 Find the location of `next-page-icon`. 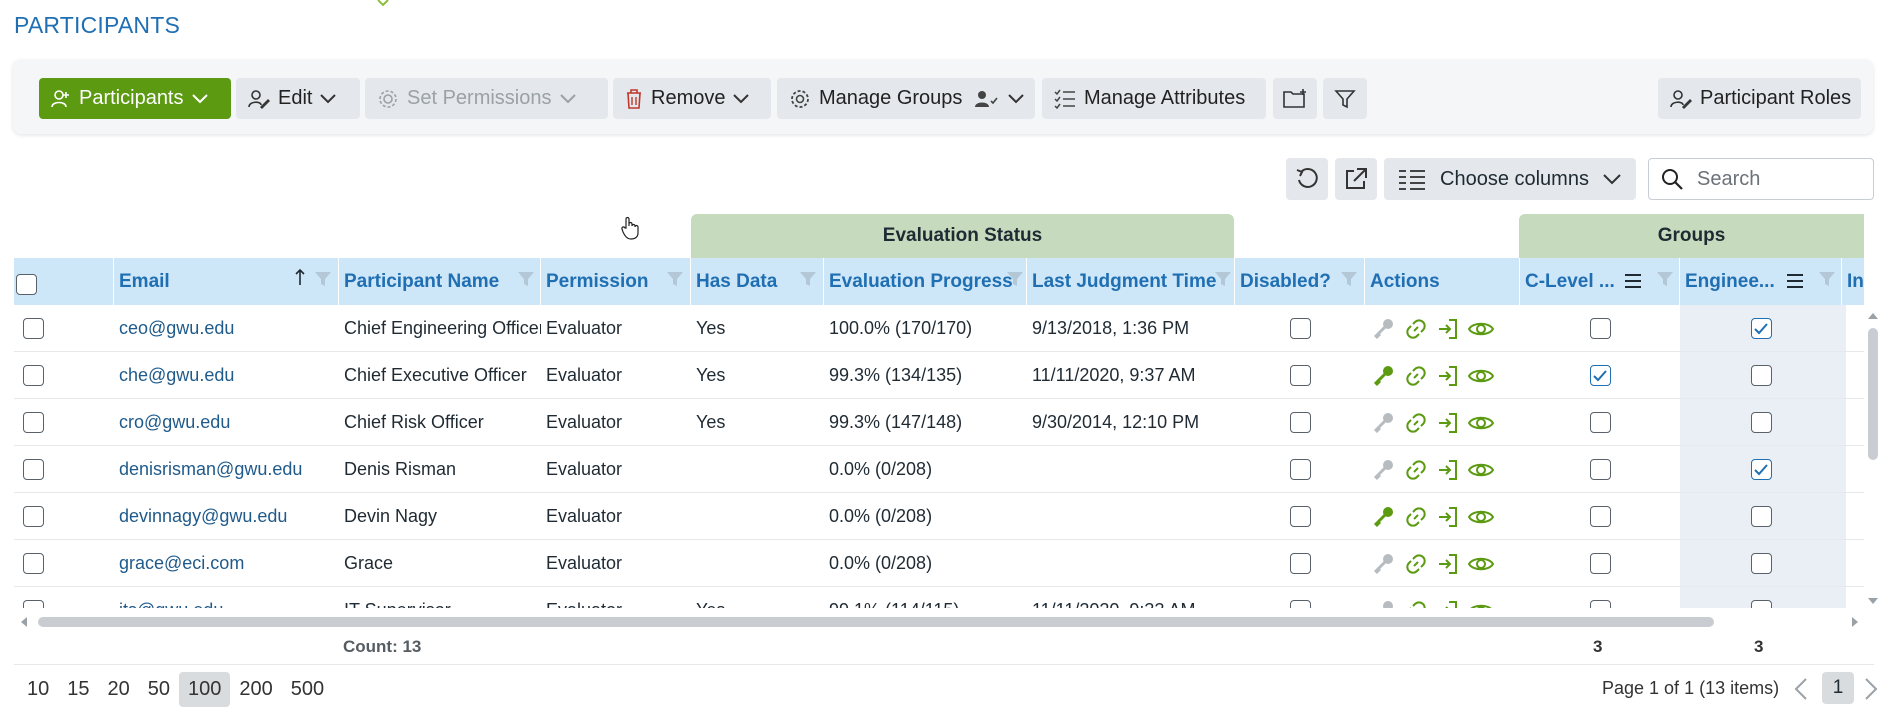

next-page-icon is located at coordinates (1871, 689).